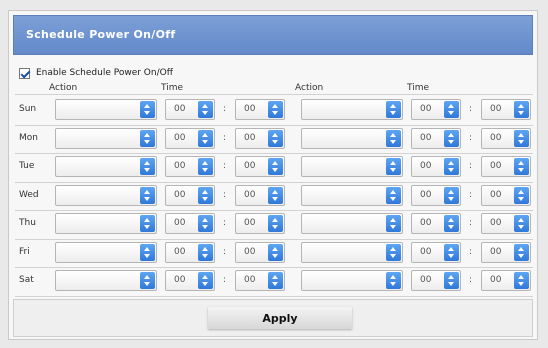 This screenshot has width=548, height=348. What do you see at coordinates (24, 73) in the screenshot?
I see `enable-schedule-checkbox` at bounding box center [24, 73].